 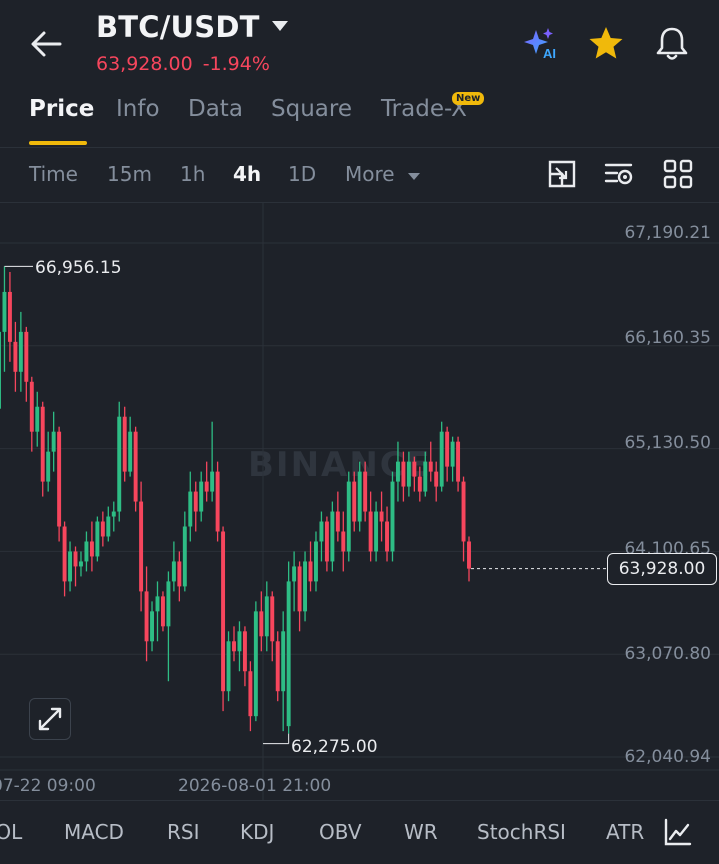 What do you see at coordinates (619, 174) in the screenshot?
I see `chart-settings-icon` at bounding box center [619, 174].